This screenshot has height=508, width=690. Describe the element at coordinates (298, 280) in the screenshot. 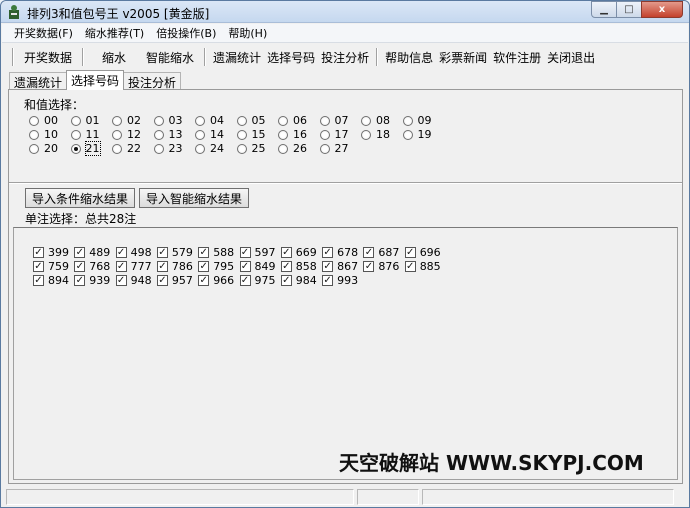

I see `number-checkbox-984: ✓ 984` at that location.